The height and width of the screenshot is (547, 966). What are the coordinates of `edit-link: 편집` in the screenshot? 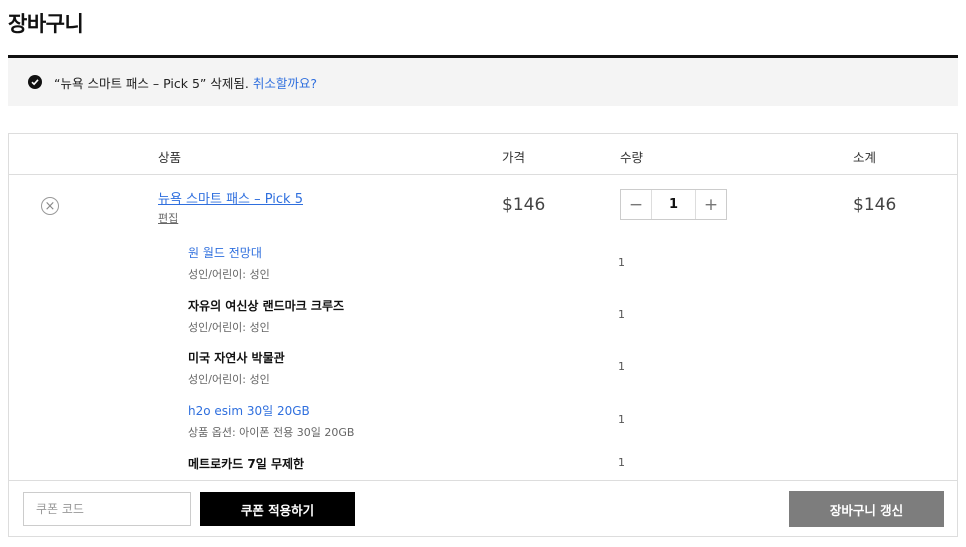 It's located at (168, 218).